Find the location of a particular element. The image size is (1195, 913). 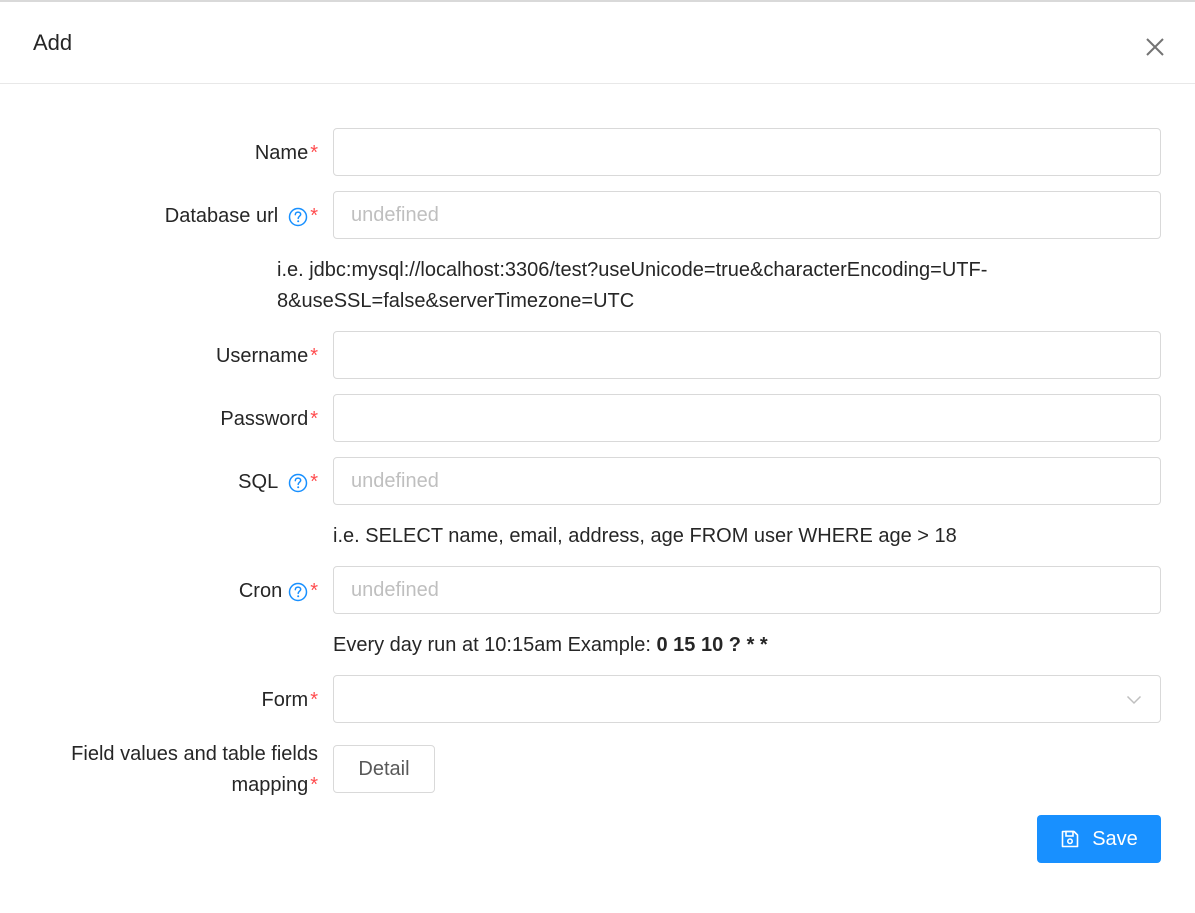

cron-hint-suffix: * * is located at coordinates (754, 645).